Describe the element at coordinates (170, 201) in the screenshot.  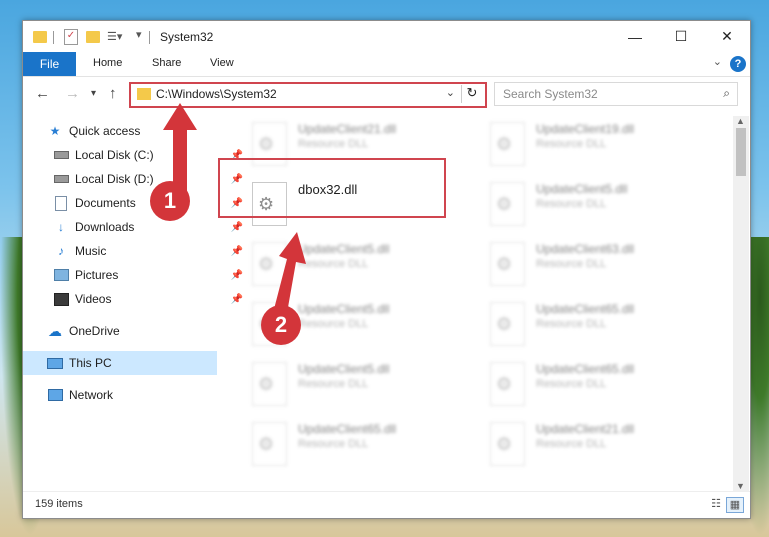
I see `step-badge-1: 1` at that location.